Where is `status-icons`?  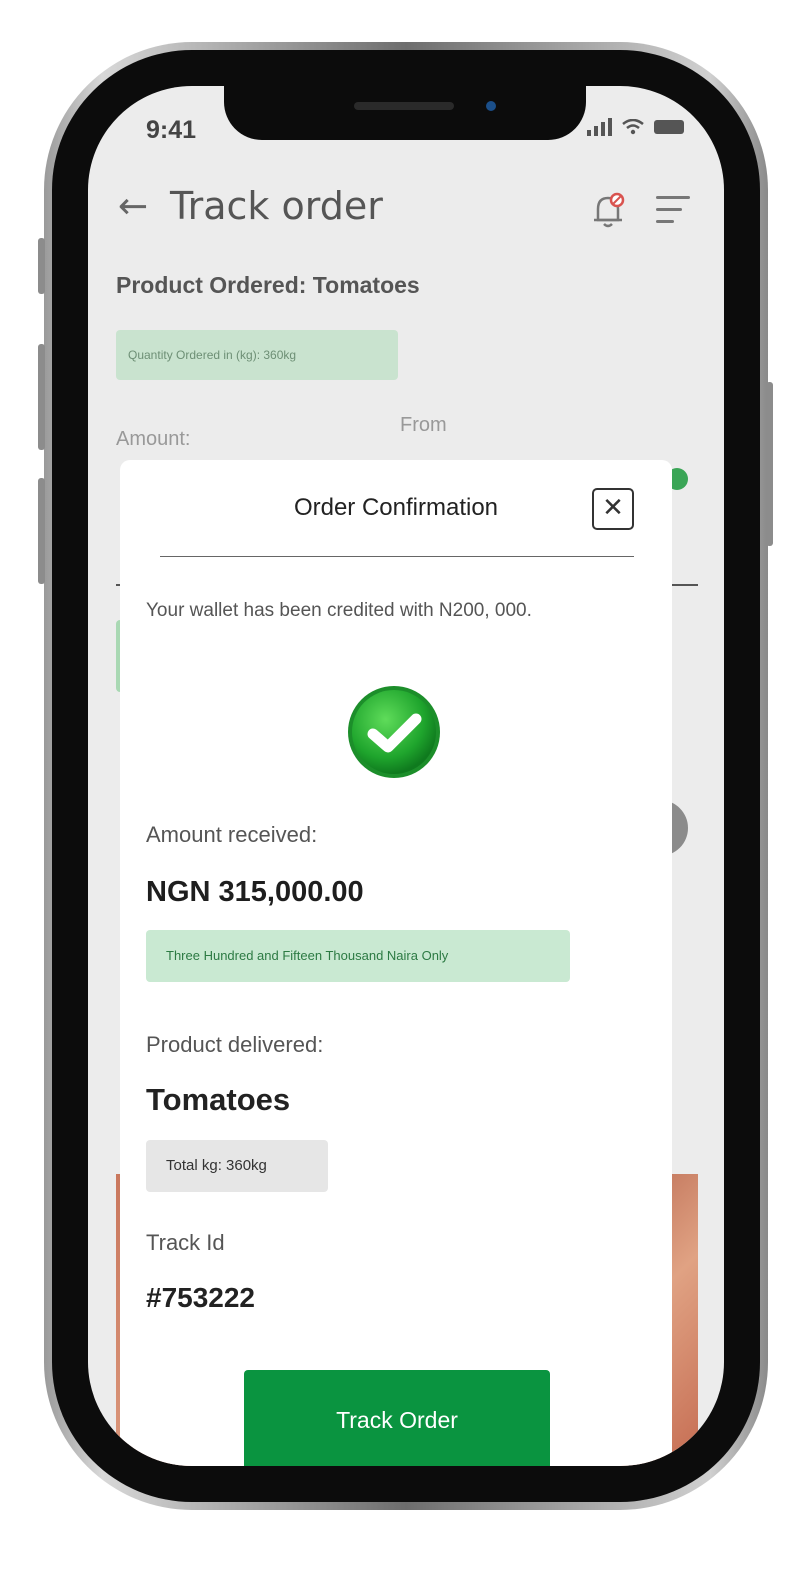
status-icons is located at coordinates (635, 127).